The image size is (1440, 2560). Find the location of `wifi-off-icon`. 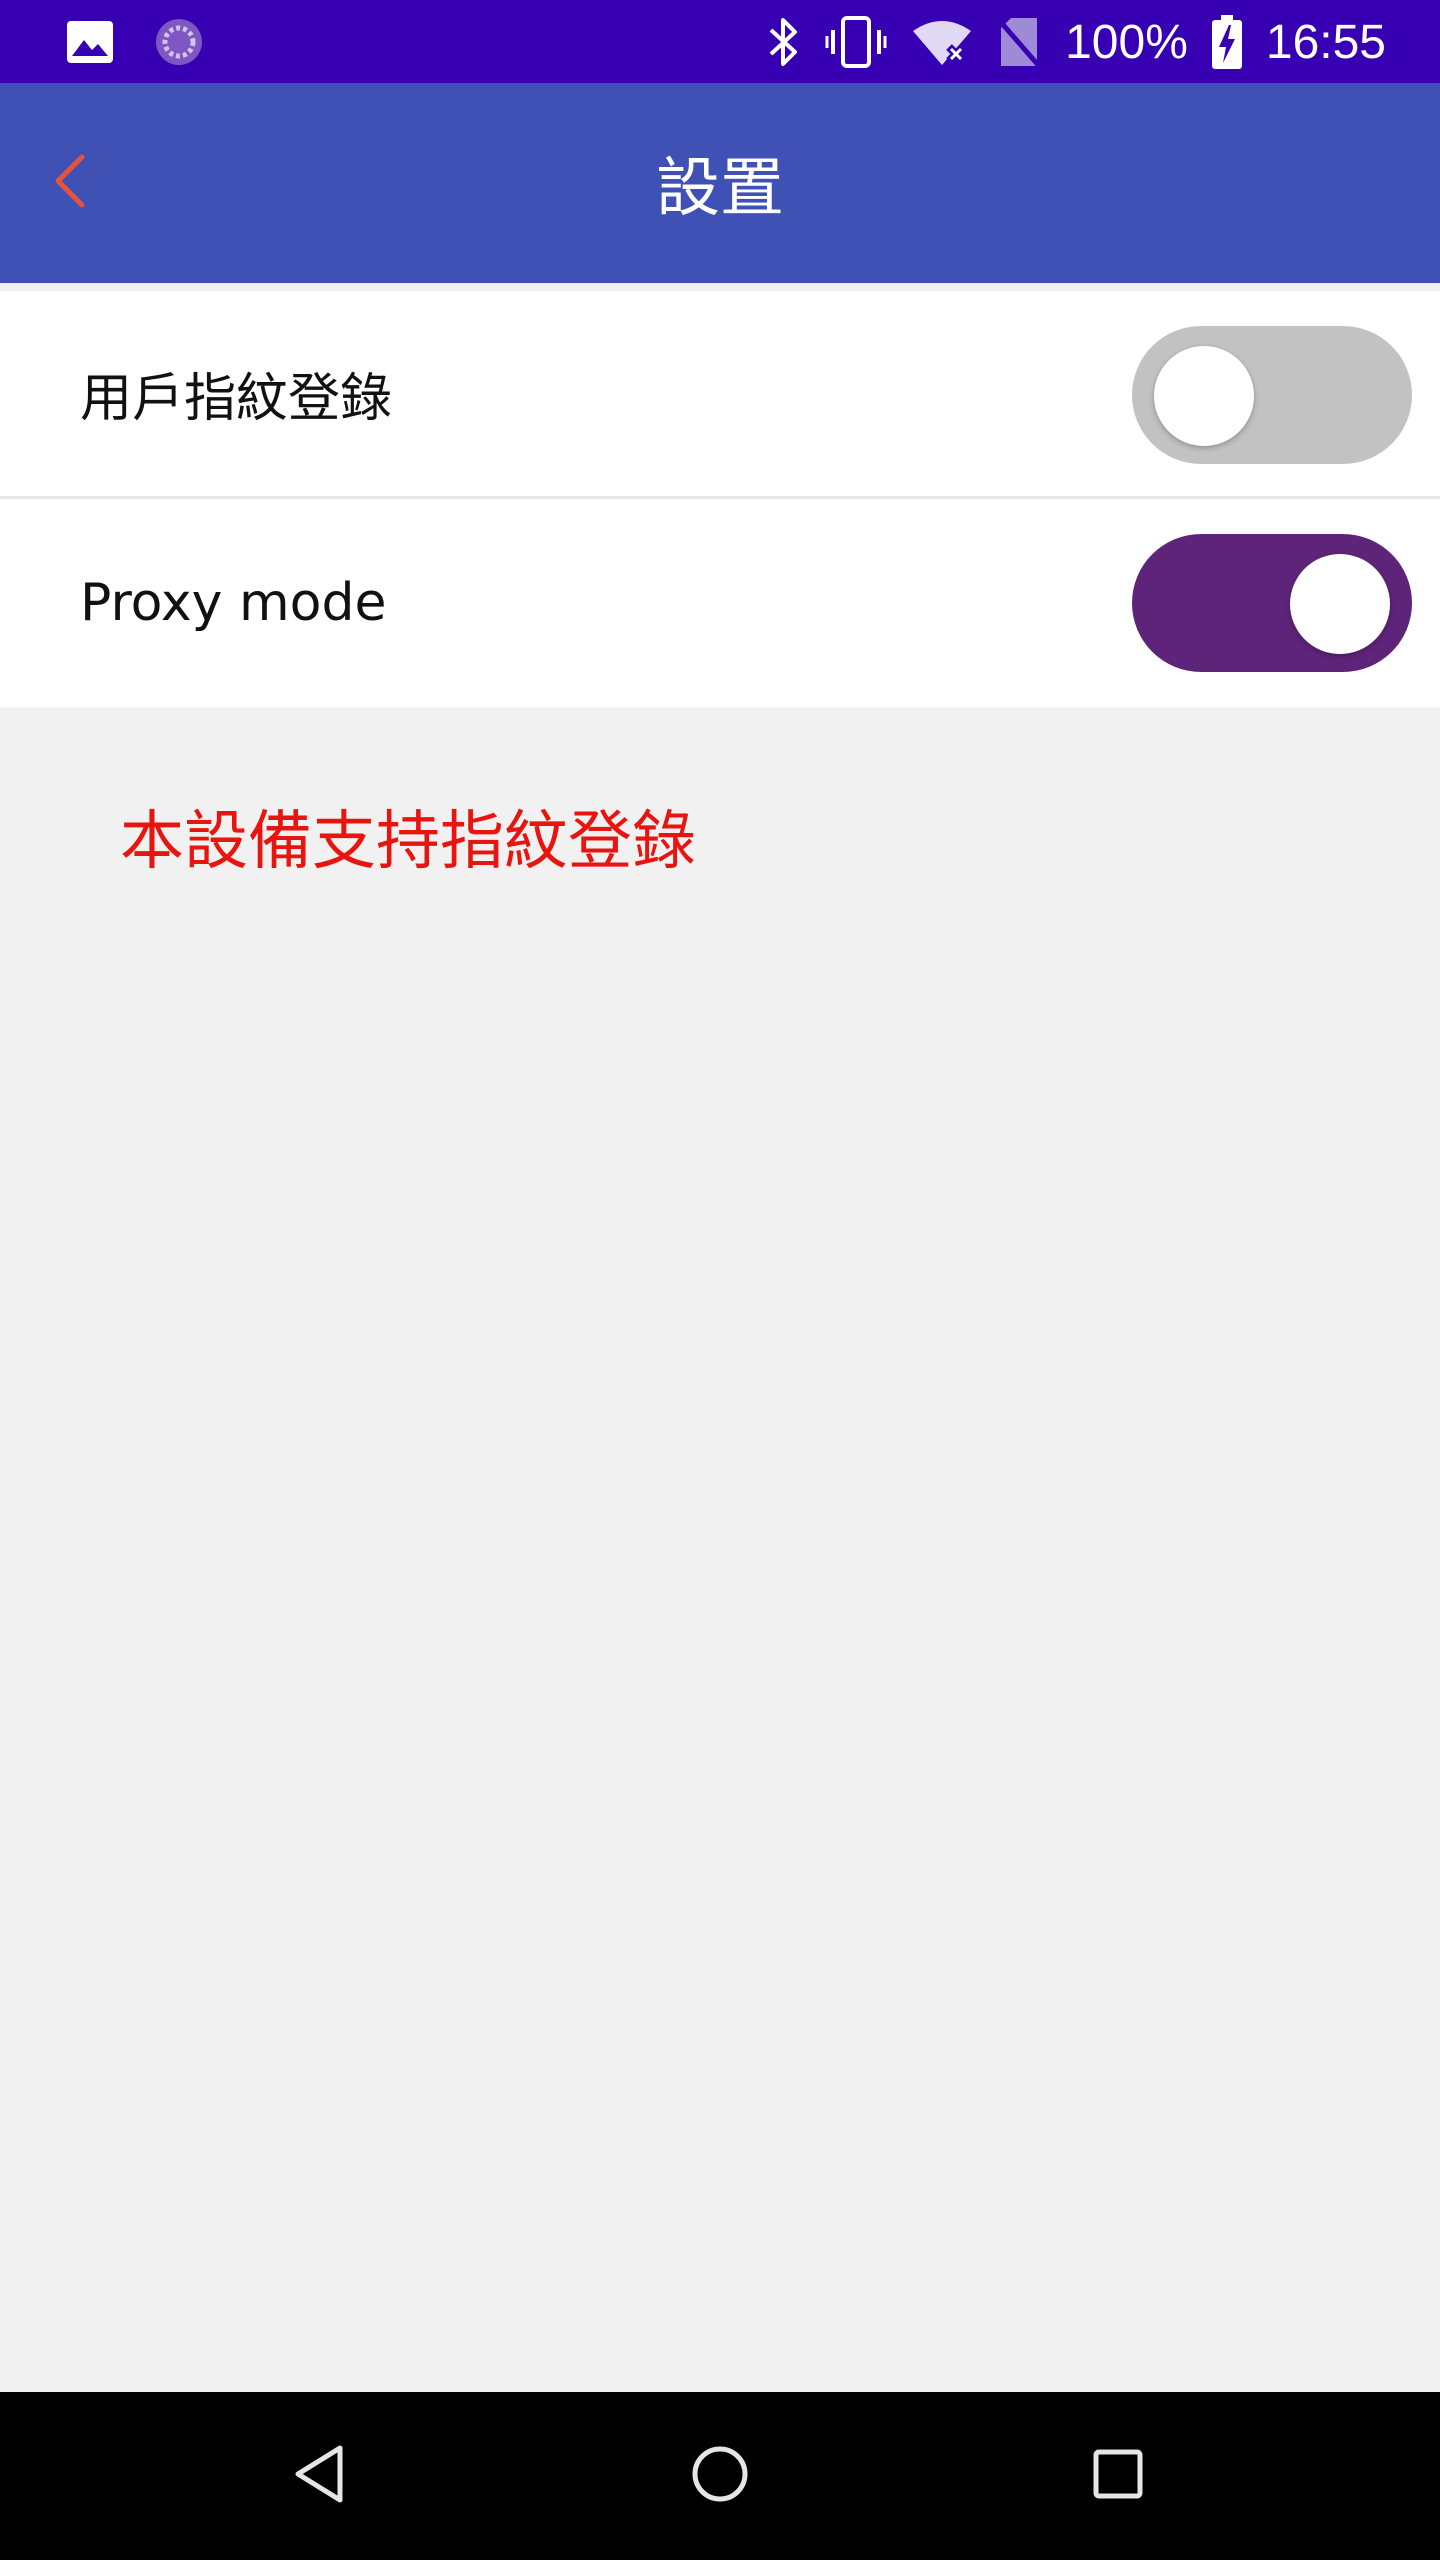

wifi-off-icon is located at coordinates (942, 42).